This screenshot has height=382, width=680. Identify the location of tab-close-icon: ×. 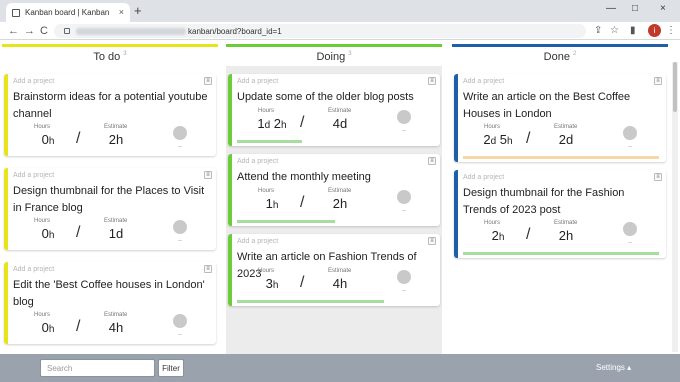
(121, 12).